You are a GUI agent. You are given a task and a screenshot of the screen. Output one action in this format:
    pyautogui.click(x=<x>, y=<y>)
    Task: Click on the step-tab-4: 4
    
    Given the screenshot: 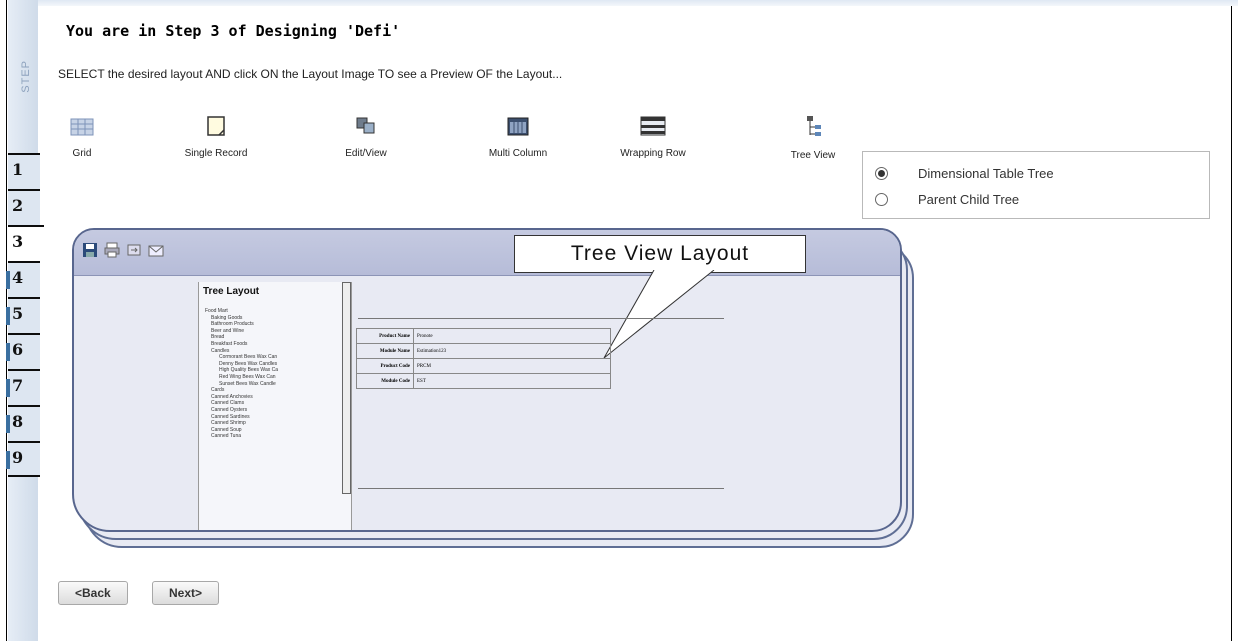 What is the action you would take?
    pyautogui.click(x=23, y=279)
    